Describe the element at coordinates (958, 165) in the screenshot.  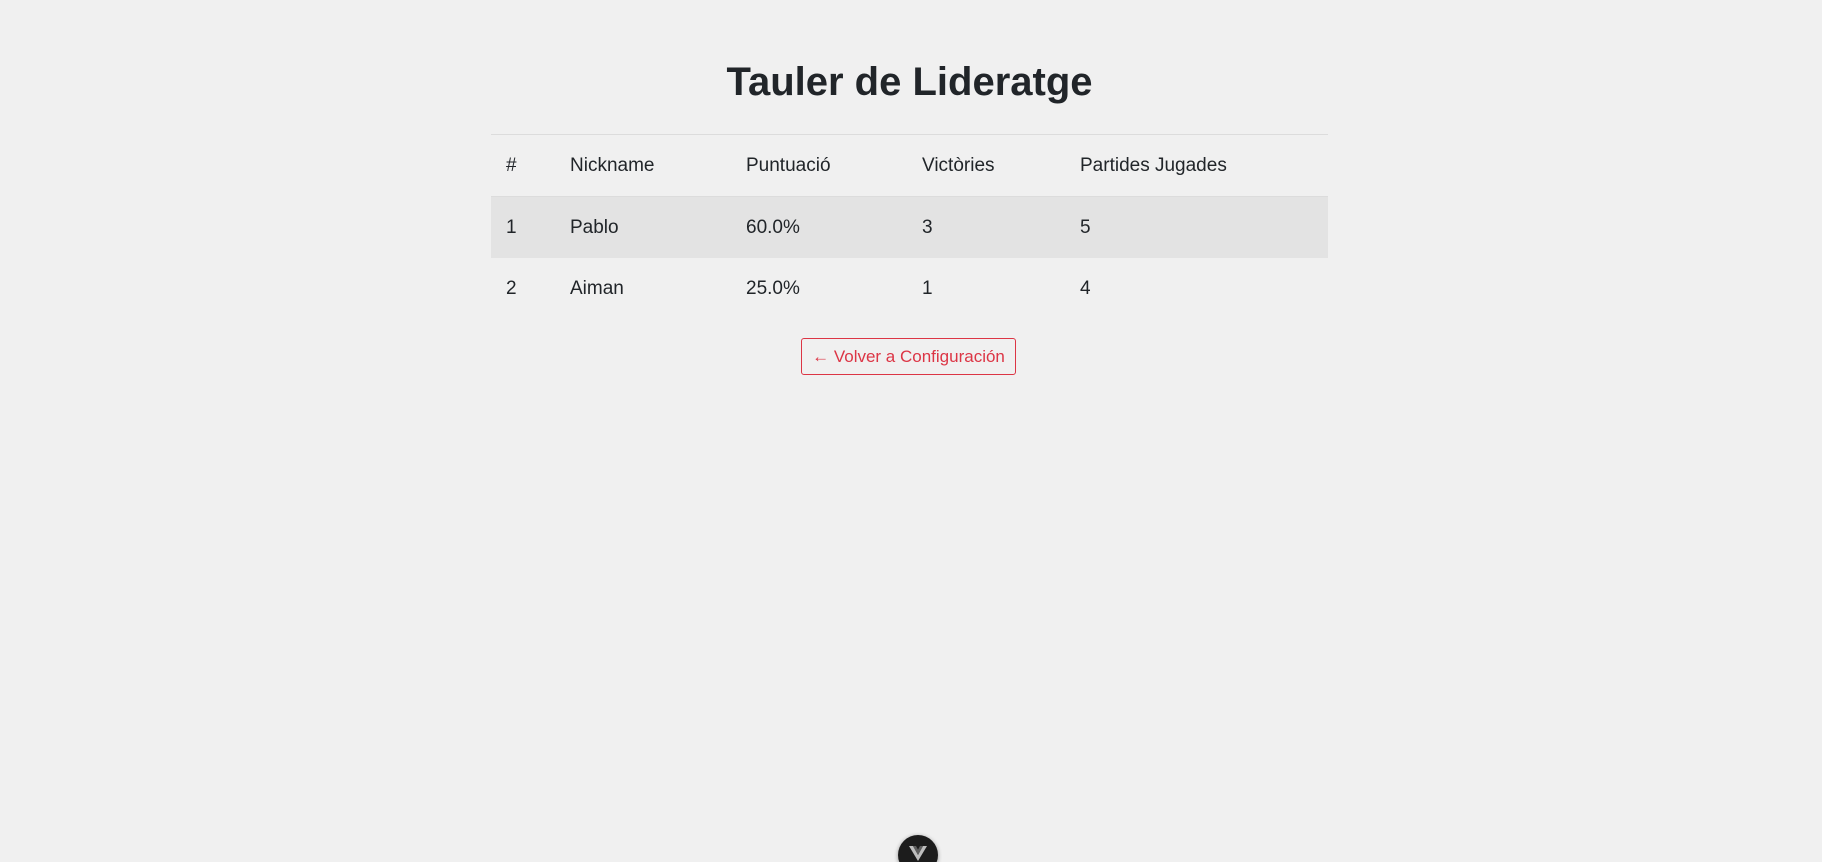
I see `column-header-wins: Victòries` at that location.